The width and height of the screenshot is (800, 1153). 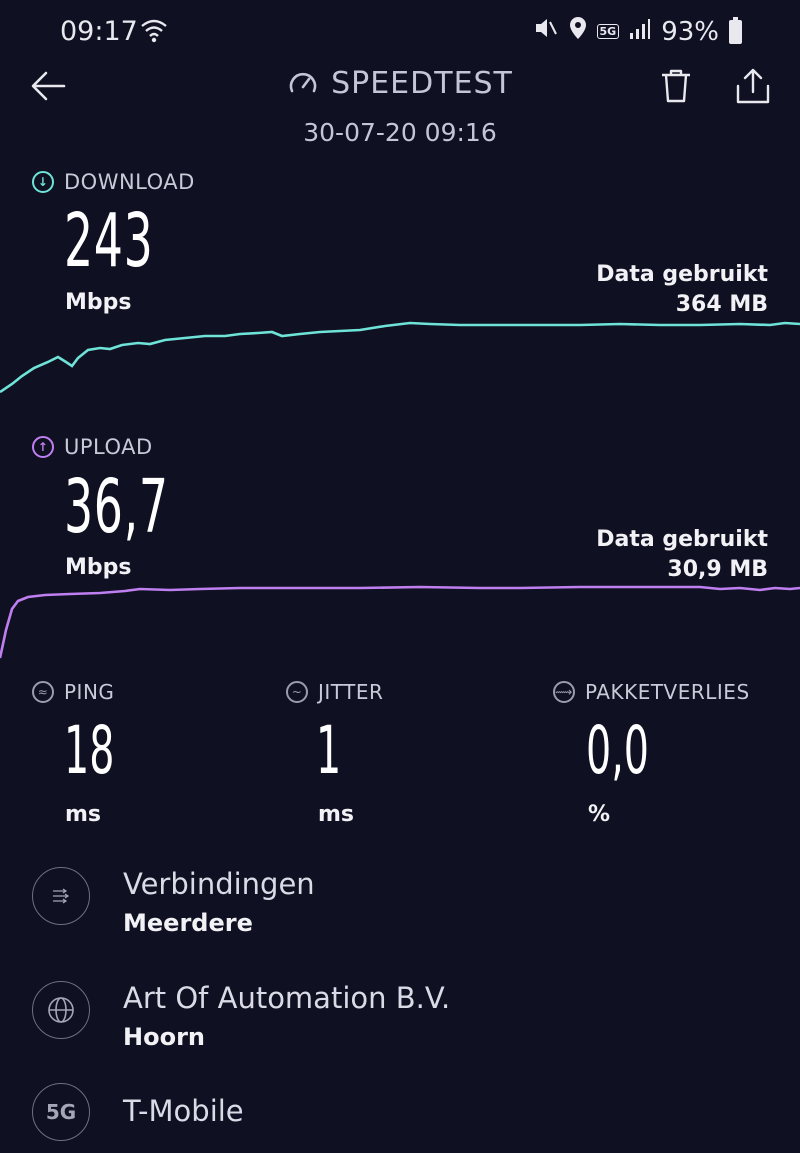 I want to click on jitter-value: 1, so click(x=329, y=750).